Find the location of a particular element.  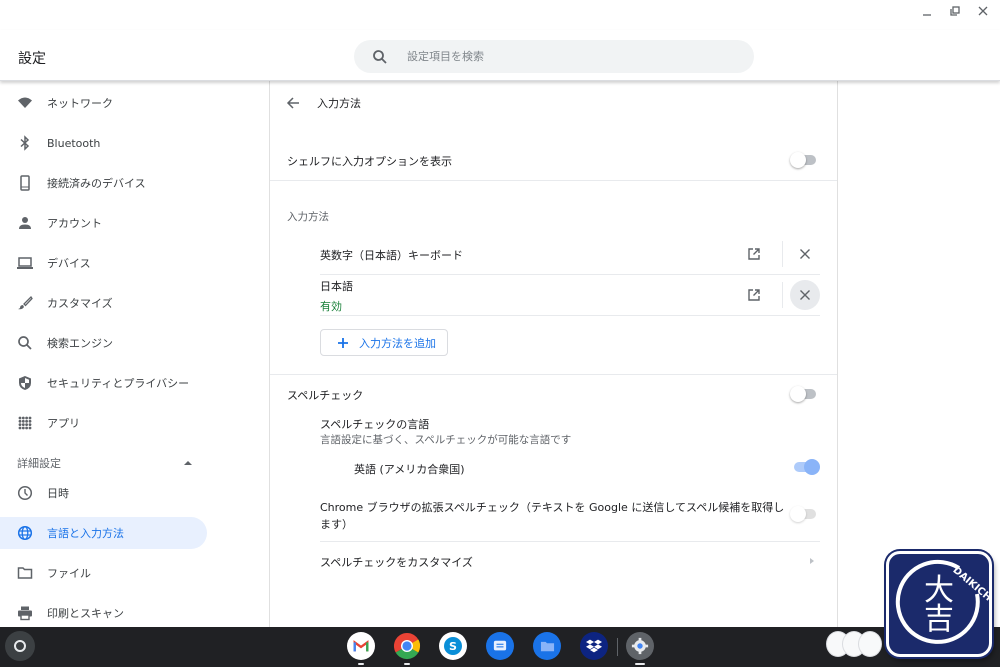

search-box is located at coordinates (554, 56).